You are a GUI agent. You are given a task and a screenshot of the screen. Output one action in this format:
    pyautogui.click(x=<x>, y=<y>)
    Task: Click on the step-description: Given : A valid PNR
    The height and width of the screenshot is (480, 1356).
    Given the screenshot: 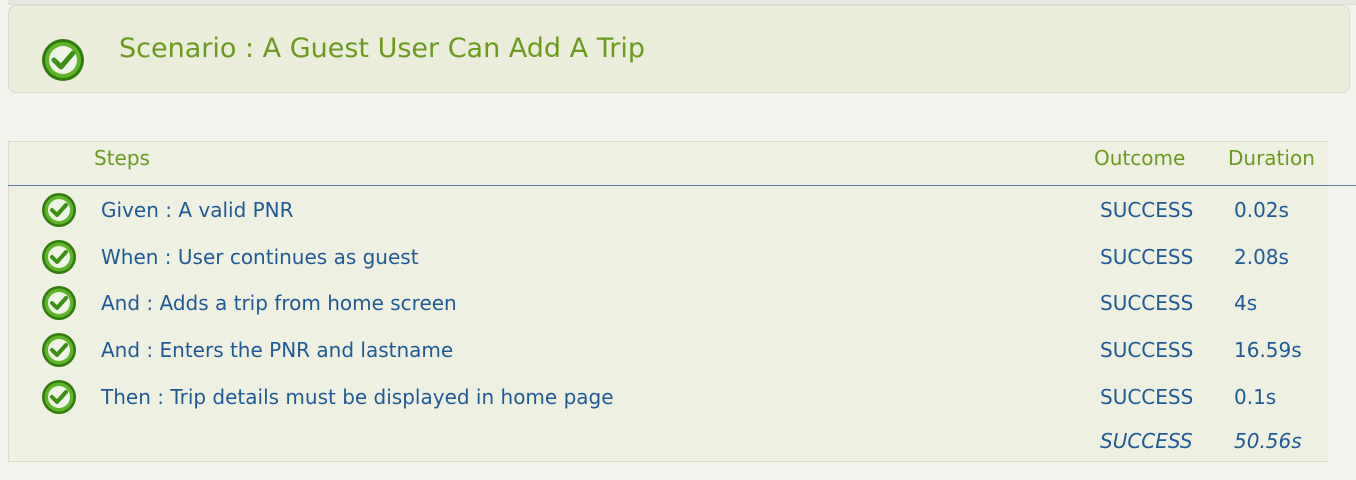 What is the action you would take?
    pyautogui.click(x=197, y=210)
    